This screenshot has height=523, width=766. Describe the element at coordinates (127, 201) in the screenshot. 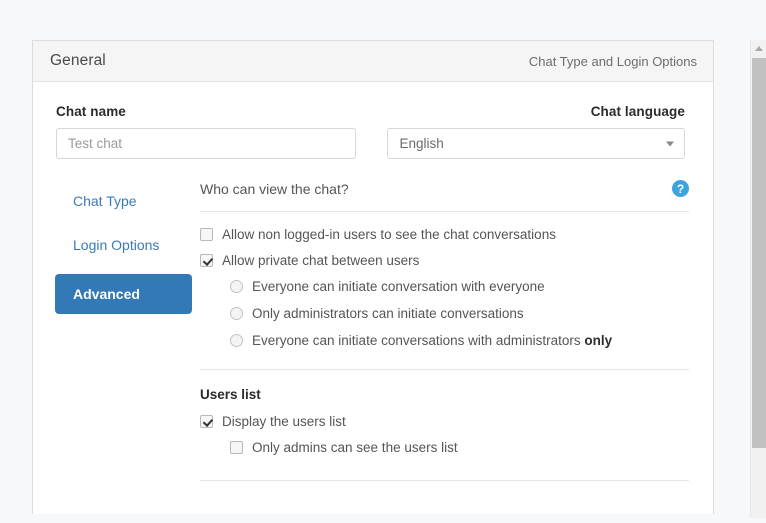

I see `sidebar-item-chat-type: Chat Type` at that location.